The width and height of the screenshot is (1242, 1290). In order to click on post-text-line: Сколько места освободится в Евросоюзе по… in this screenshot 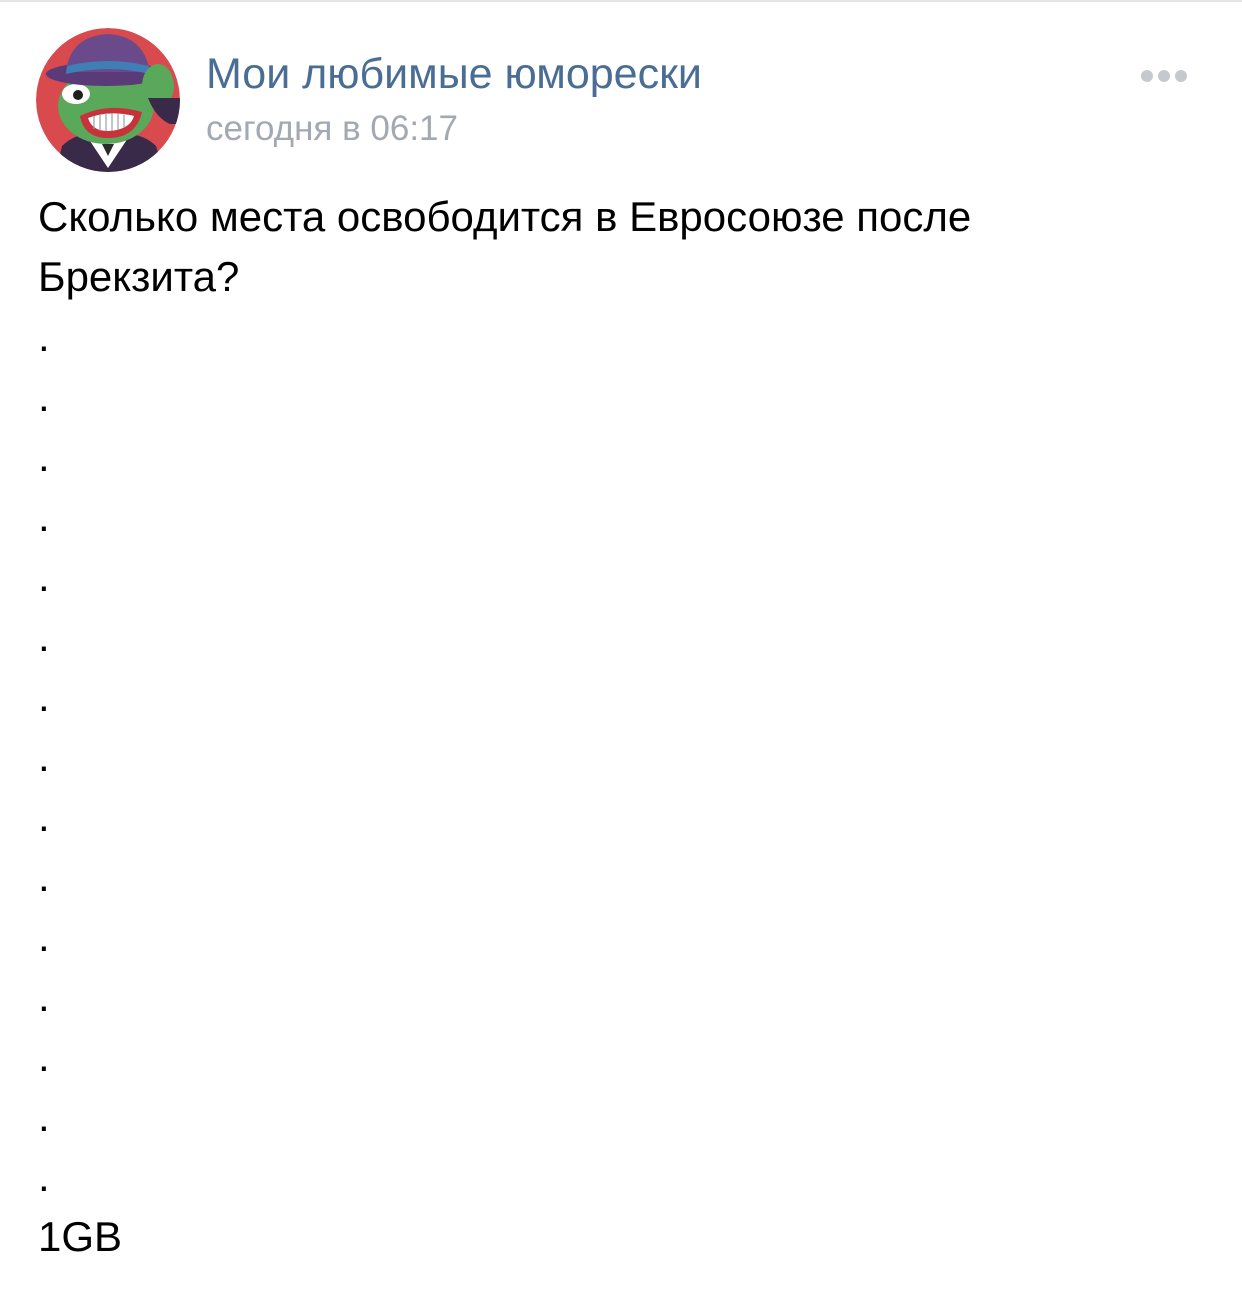, I will do `click(505, 216)`.